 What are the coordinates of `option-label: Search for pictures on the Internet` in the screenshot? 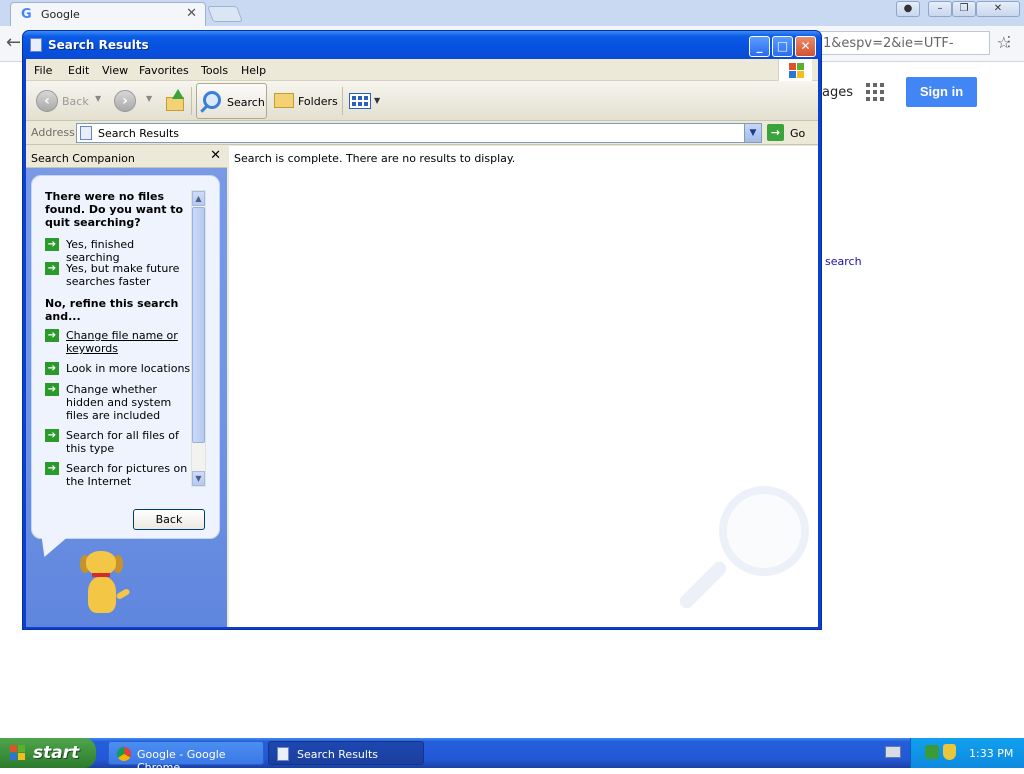 It's located at (127, 475).